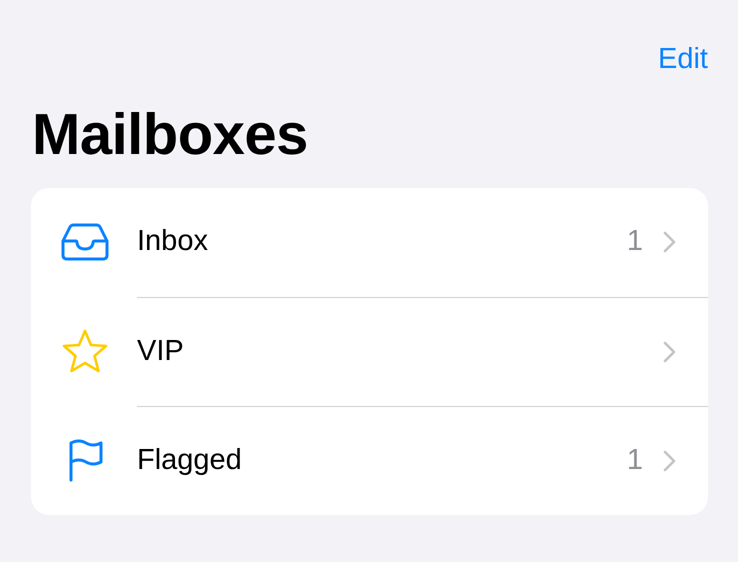 The image size is (738, 562). I want to click on star-icon, so click(85, 351).